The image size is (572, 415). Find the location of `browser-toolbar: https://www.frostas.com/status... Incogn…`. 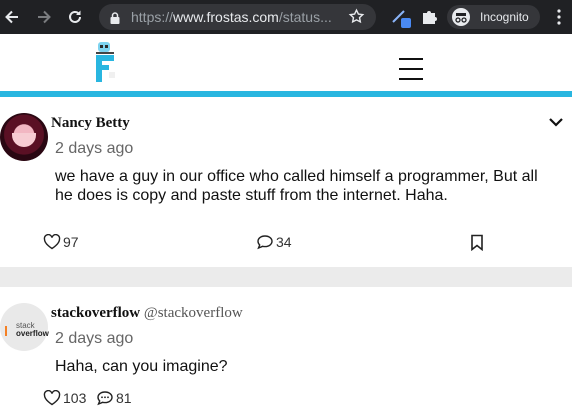

browser-toolbar: https://www.frostas.com/status... Incogn… is located at coordinates (286, 17).